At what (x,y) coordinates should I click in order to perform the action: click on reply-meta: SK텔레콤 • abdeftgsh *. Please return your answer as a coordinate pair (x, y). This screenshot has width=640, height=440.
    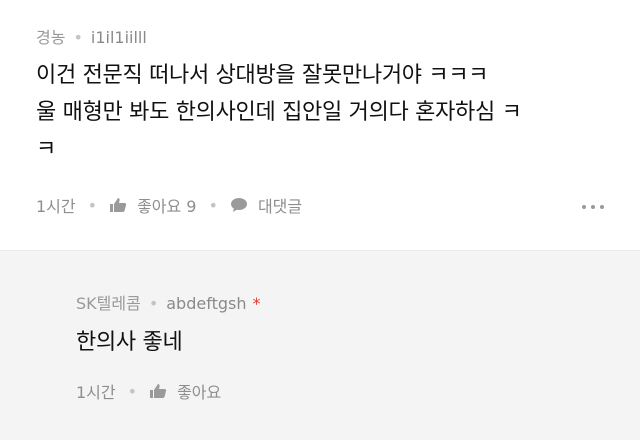
    Looking at the image, I should click on (168, 302).